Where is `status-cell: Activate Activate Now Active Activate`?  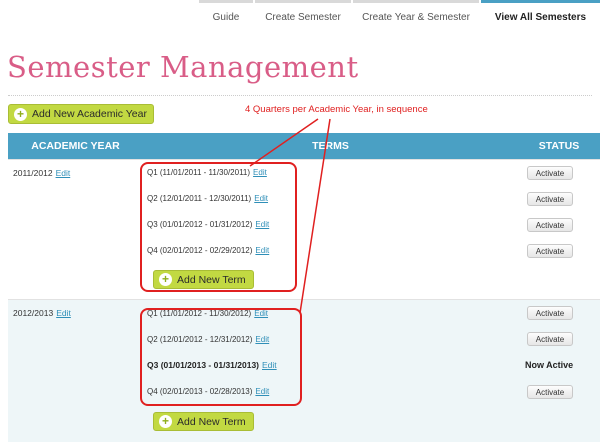 status-cell: Activate Activate Now Active Activate is located at coordinates (559, 371).